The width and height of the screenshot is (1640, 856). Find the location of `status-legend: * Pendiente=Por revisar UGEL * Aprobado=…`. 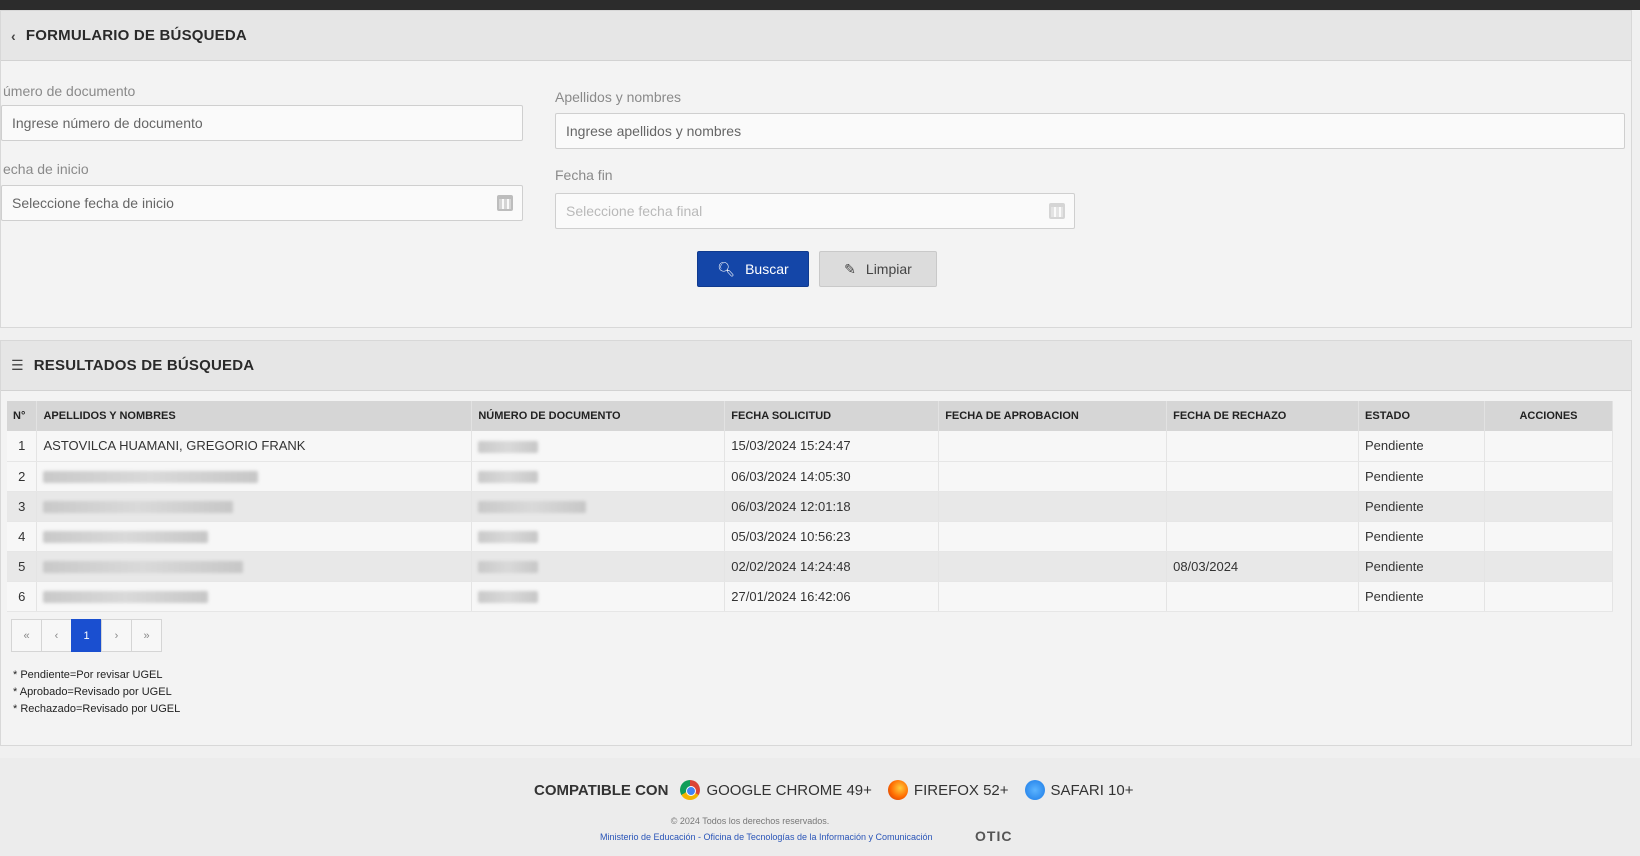

status-legend: * Pendiente=Por revisar UGEL * Aprobado=… is located at coordinates (96, 692).